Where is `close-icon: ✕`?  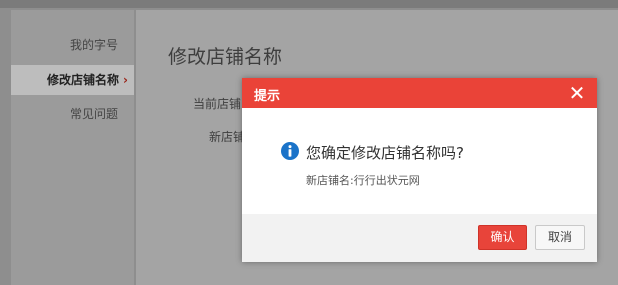
close-icon: ✕ is located at coordinates (577, 93).